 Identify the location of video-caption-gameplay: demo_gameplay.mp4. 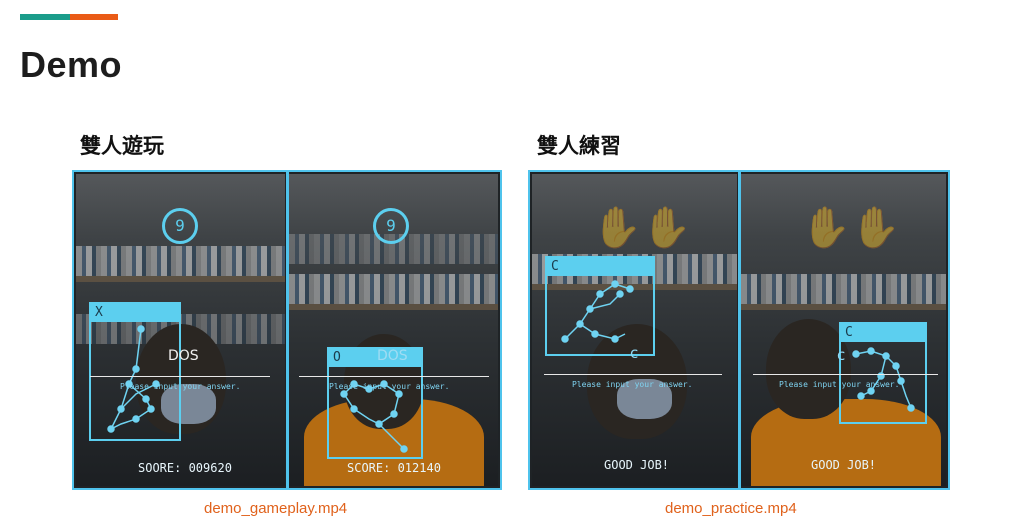
(275, 508).